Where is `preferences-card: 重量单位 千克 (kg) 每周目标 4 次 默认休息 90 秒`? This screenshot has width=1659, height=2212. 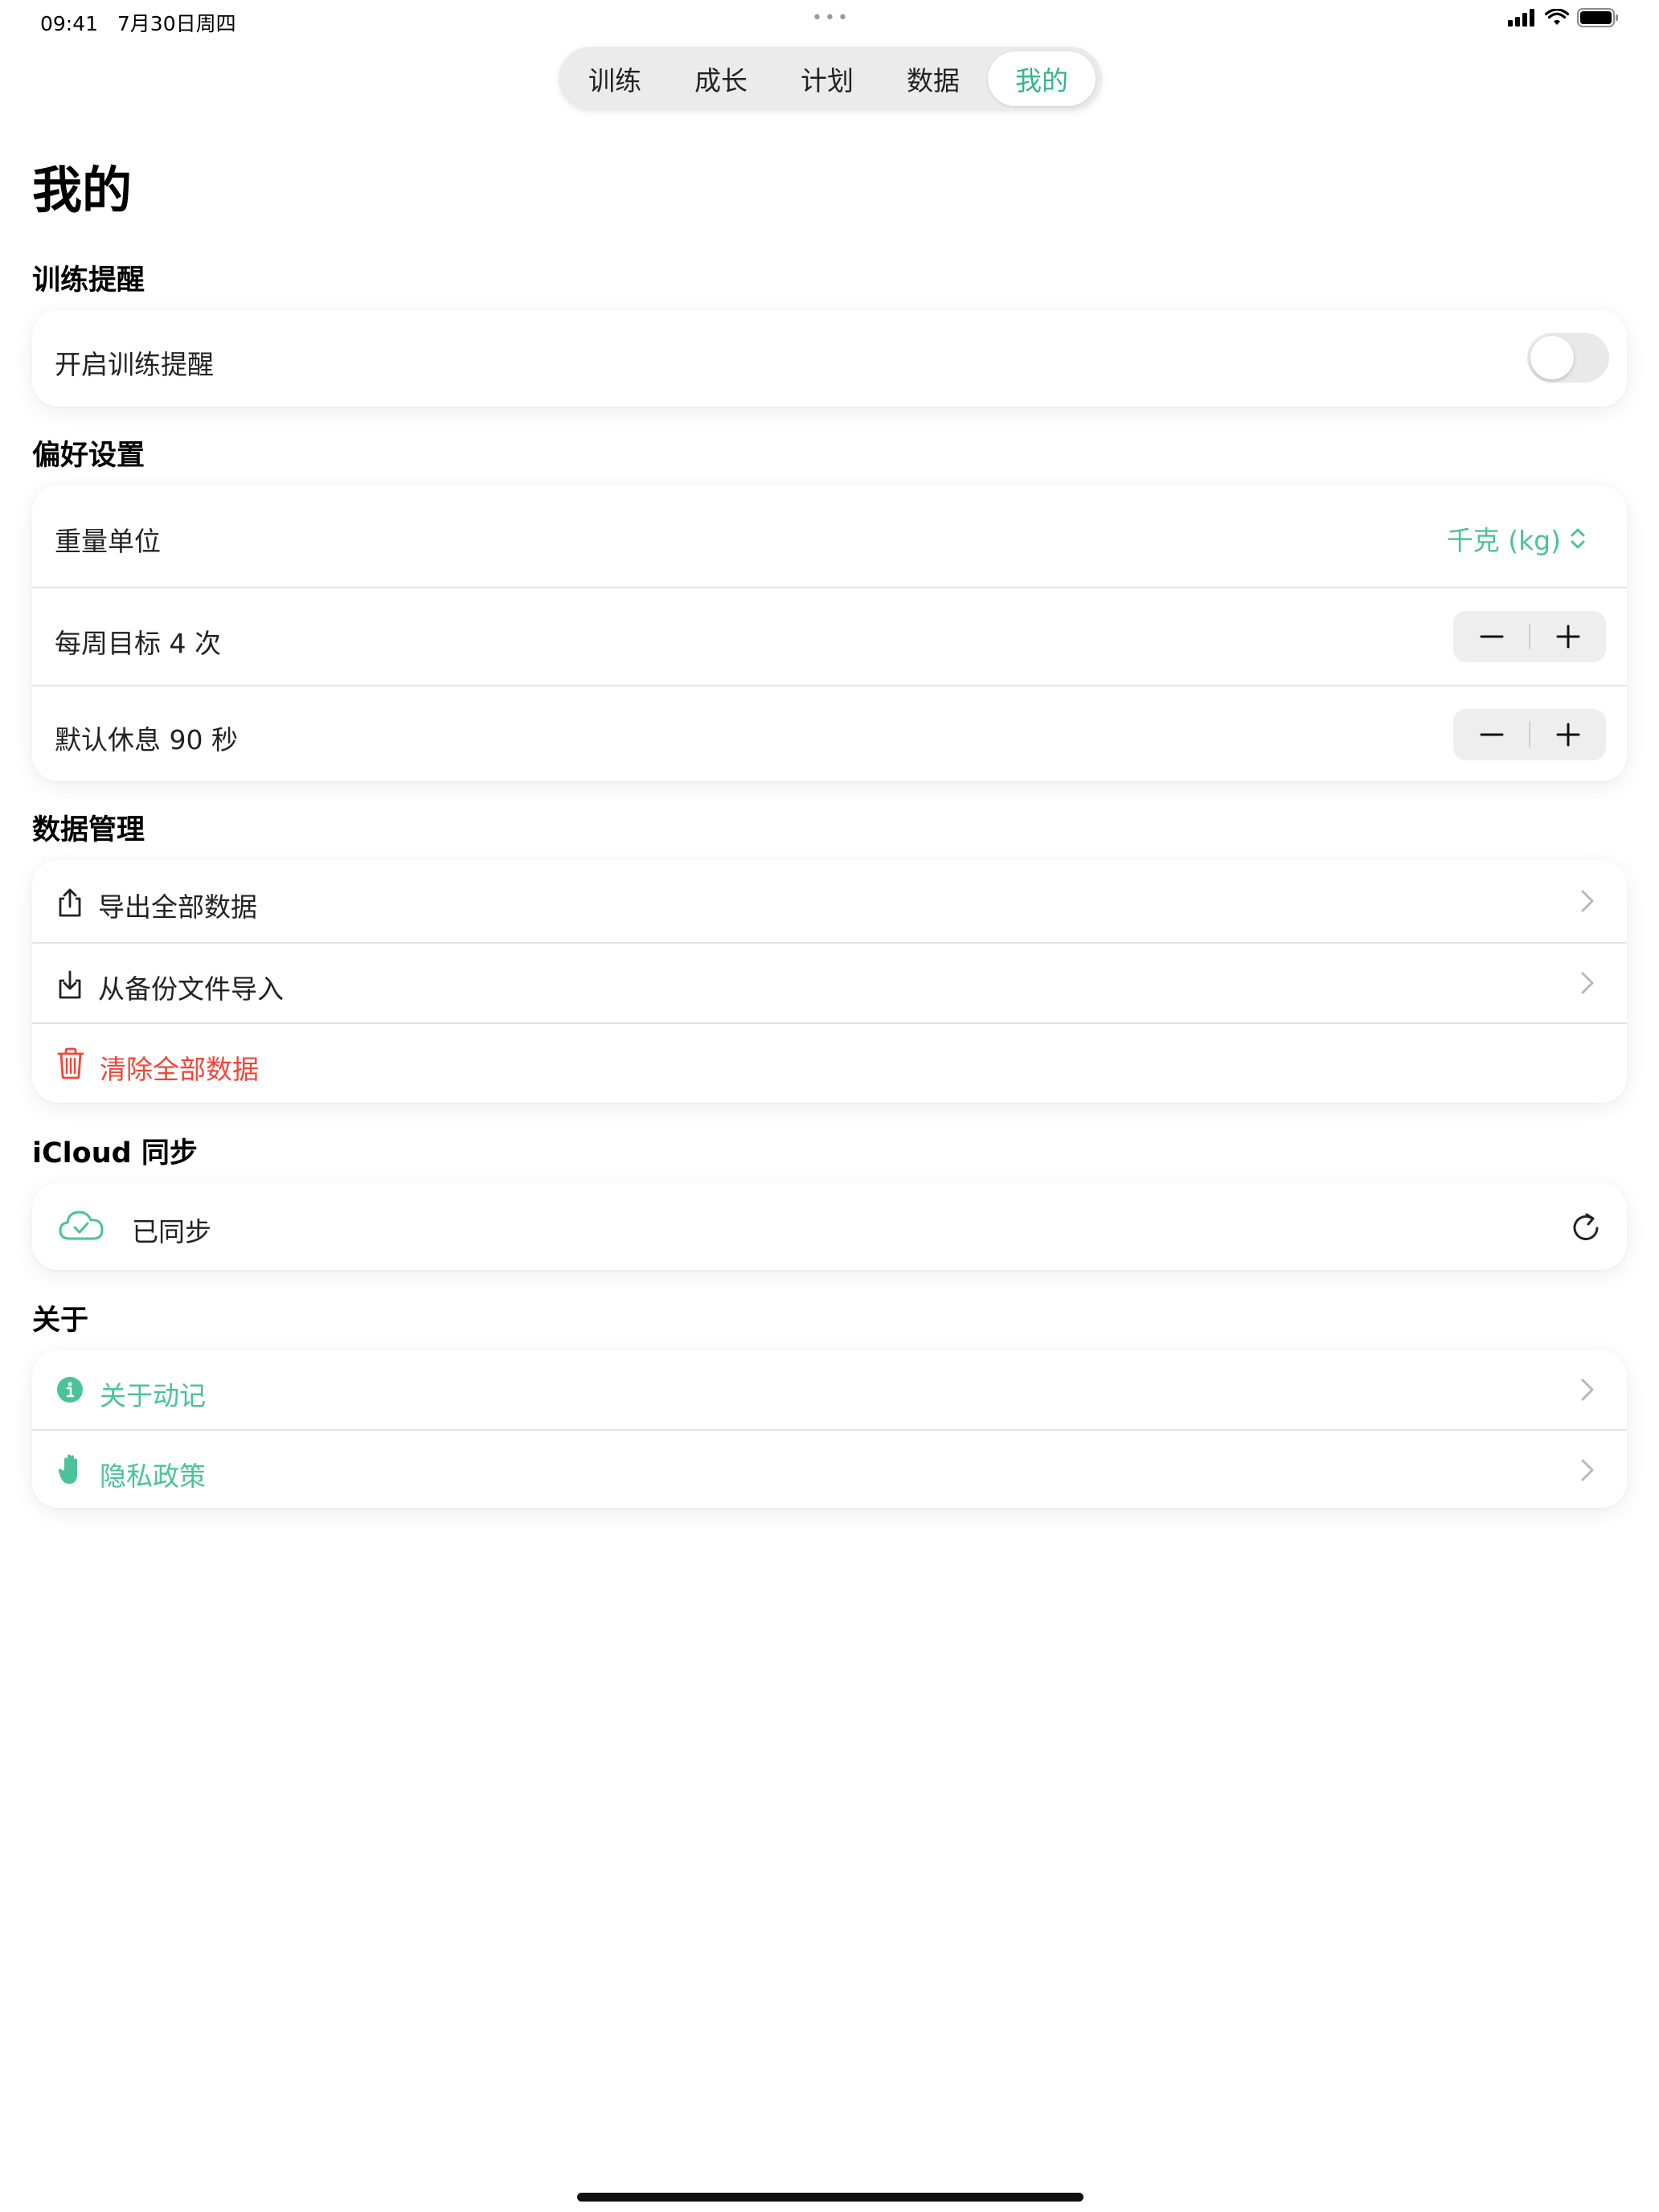
preferences-card: 重量单位 千克 (kg) 每周目标 4 次 默认休息 90 秒 is located at coordinates (829, 633).